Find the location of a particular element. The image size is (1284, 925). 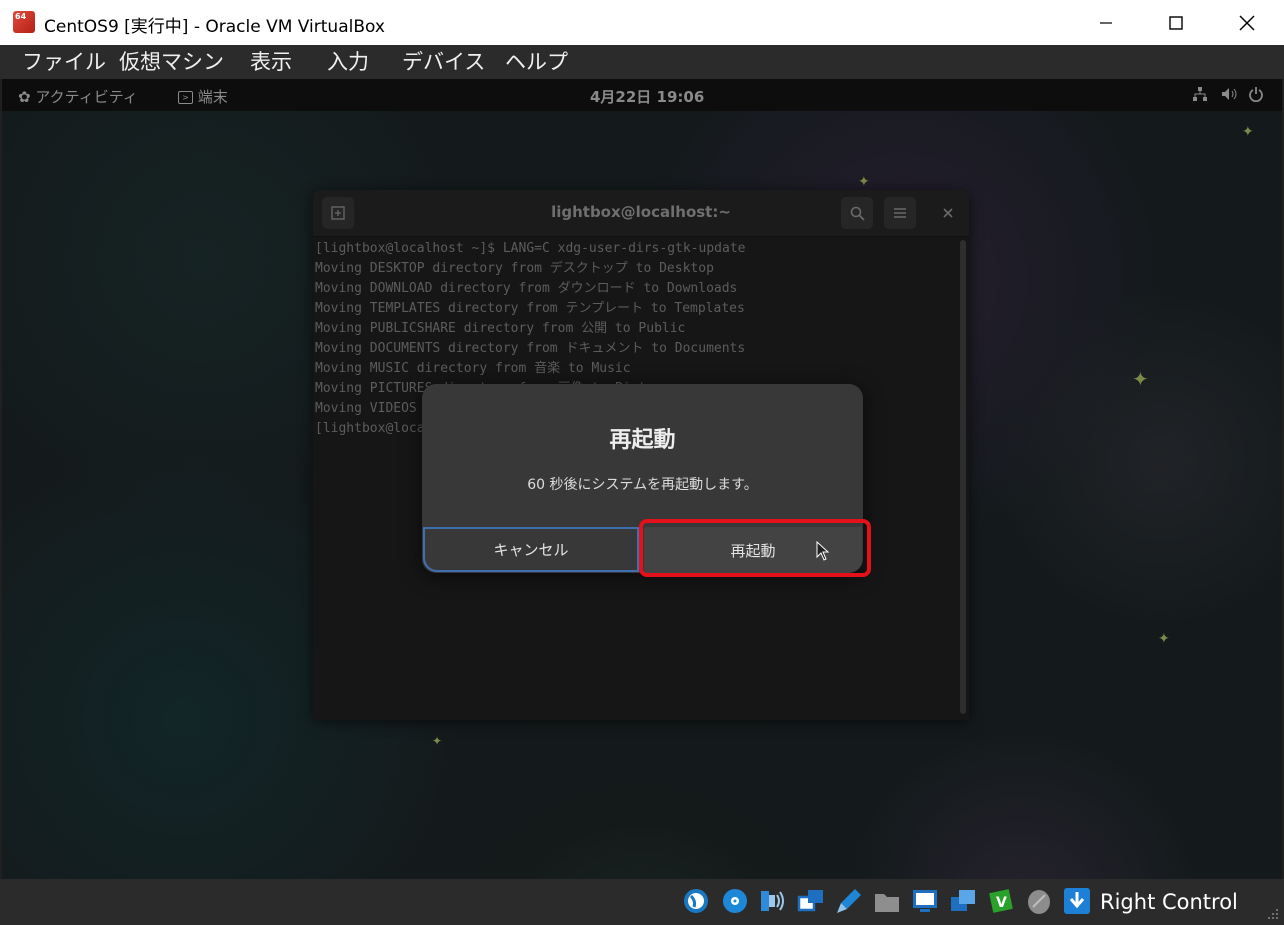

search-icon is located at coordinates (857, 213).